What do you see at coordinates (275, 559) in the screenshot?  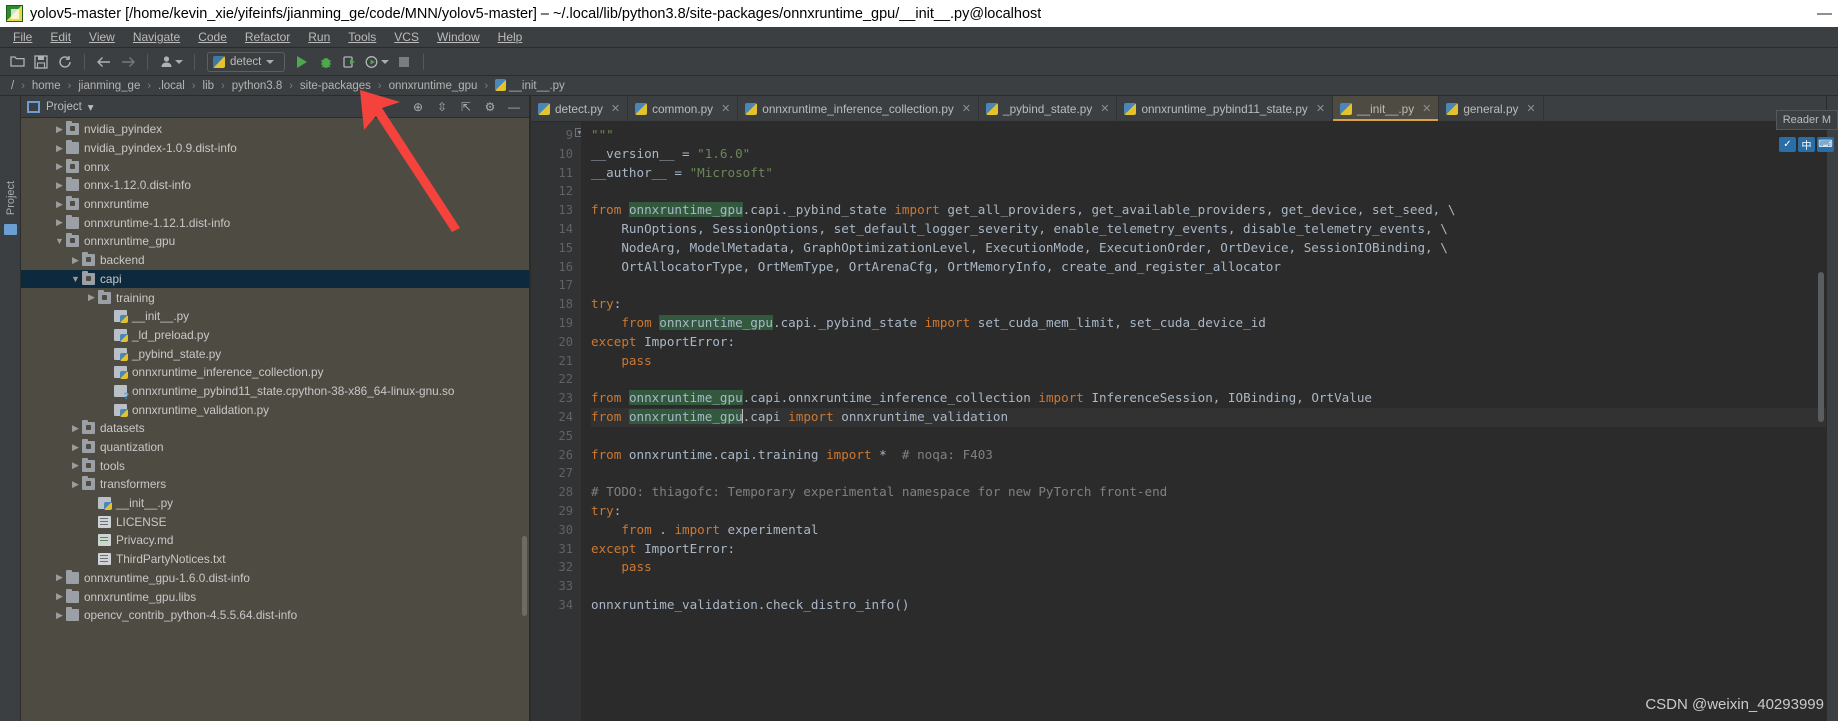 I see `tree-row: ThirdPartyNotices.txt` at bounding box center [275, 559].